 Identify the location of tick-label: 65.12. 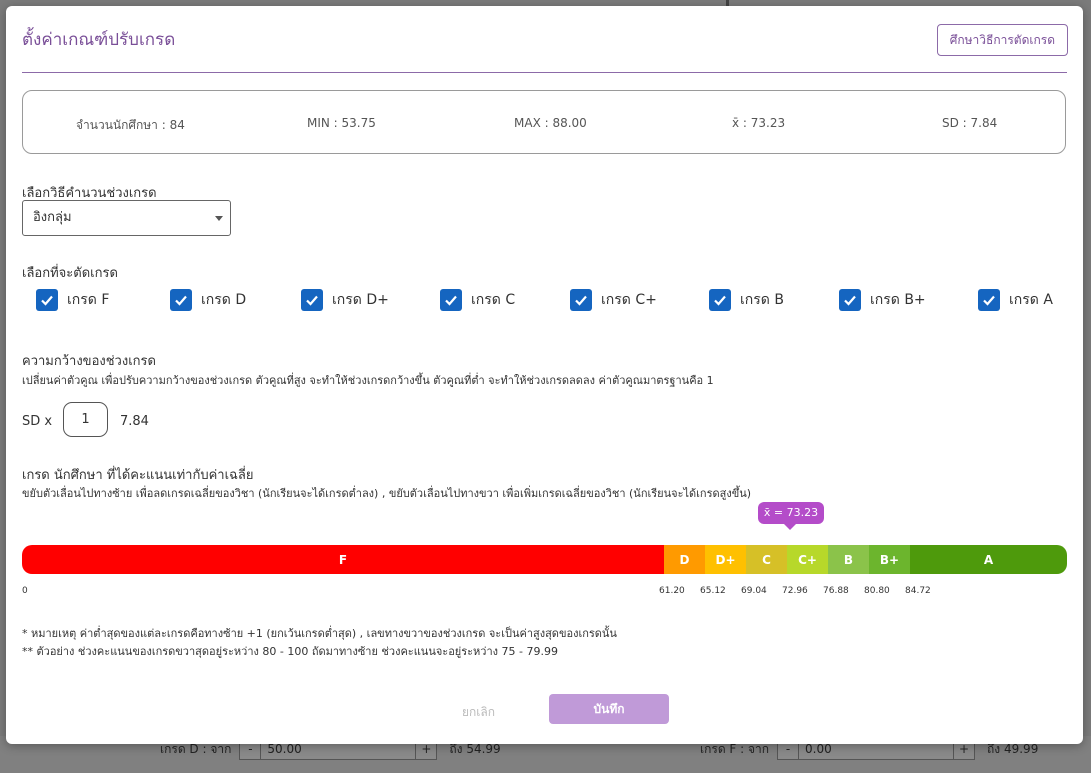
(713, 591).